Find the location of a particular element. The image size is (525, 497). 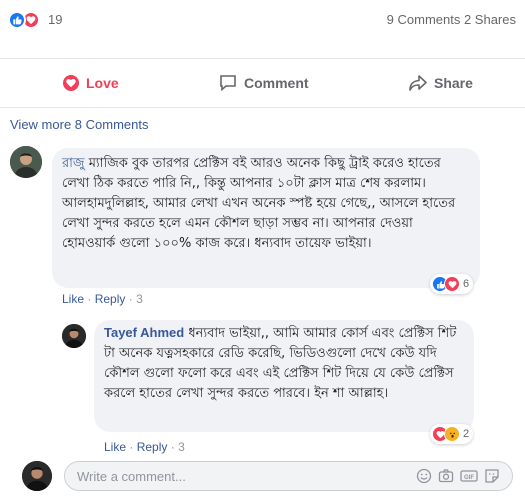

gif-icon: GIF is located at coordinates (469, 476).